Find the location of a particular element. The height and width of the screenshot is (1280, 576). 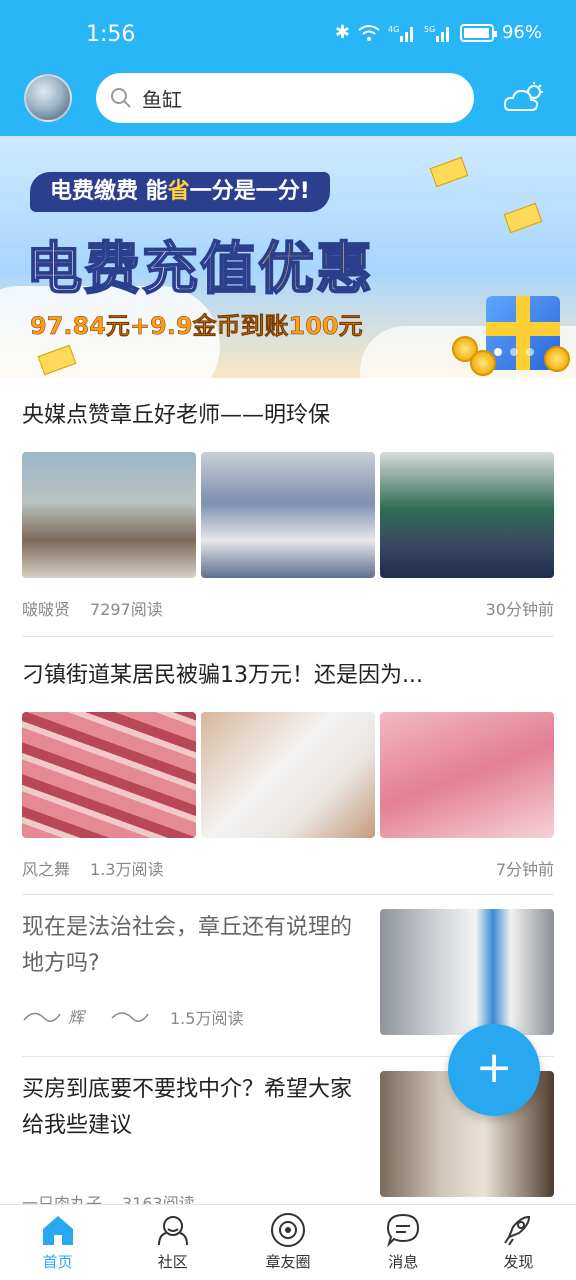

avatar is located at coordinates (48, 98).